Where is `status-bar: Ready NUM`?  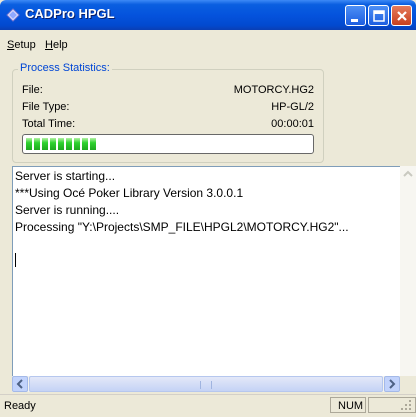 status-bar: Ready NUM is located at coordinates (208, 405).